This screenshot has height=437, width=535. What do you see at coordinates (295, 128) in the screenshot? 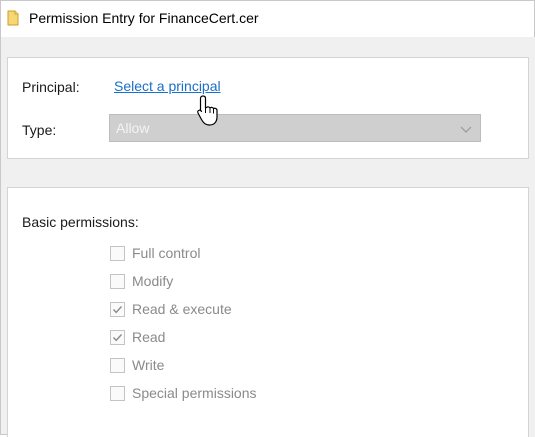
I see `type-dropdown: Allow` at bounding box center [295, 128].